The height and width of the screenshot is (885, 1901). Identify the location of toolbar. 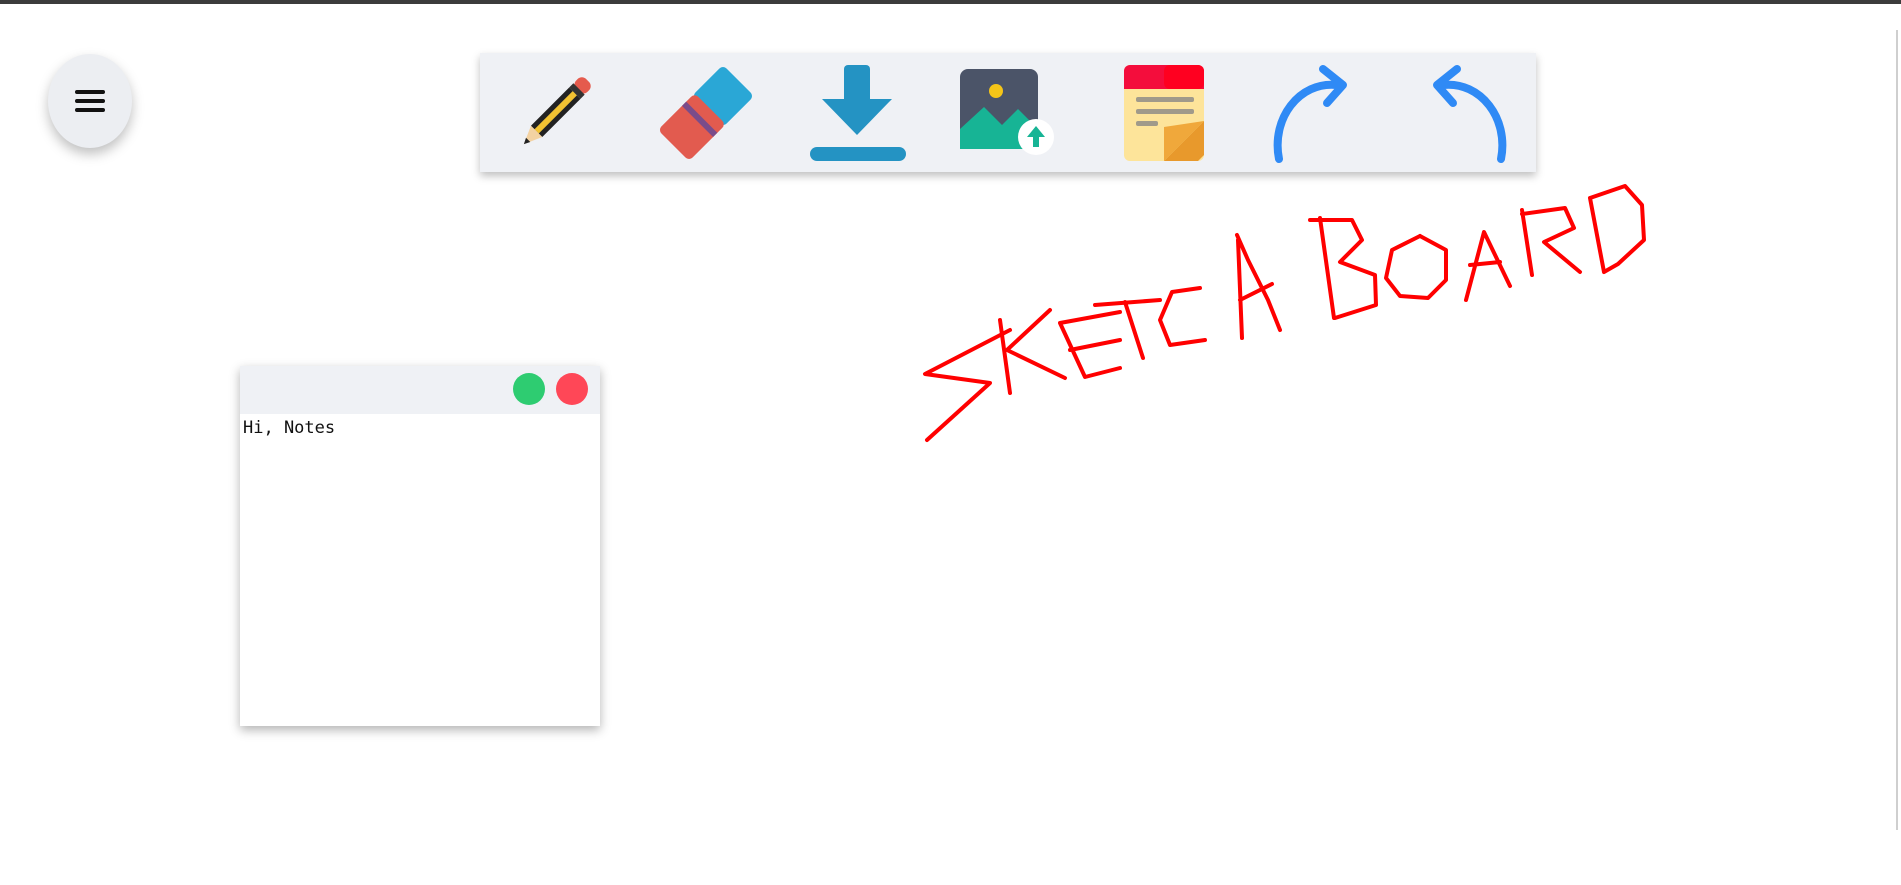
(1008, 112).